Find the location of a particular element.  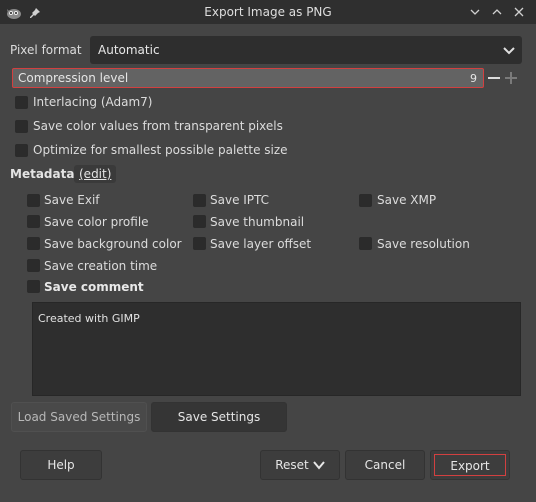

metadata-heading: Metadata is located at coordinates (42, 174).